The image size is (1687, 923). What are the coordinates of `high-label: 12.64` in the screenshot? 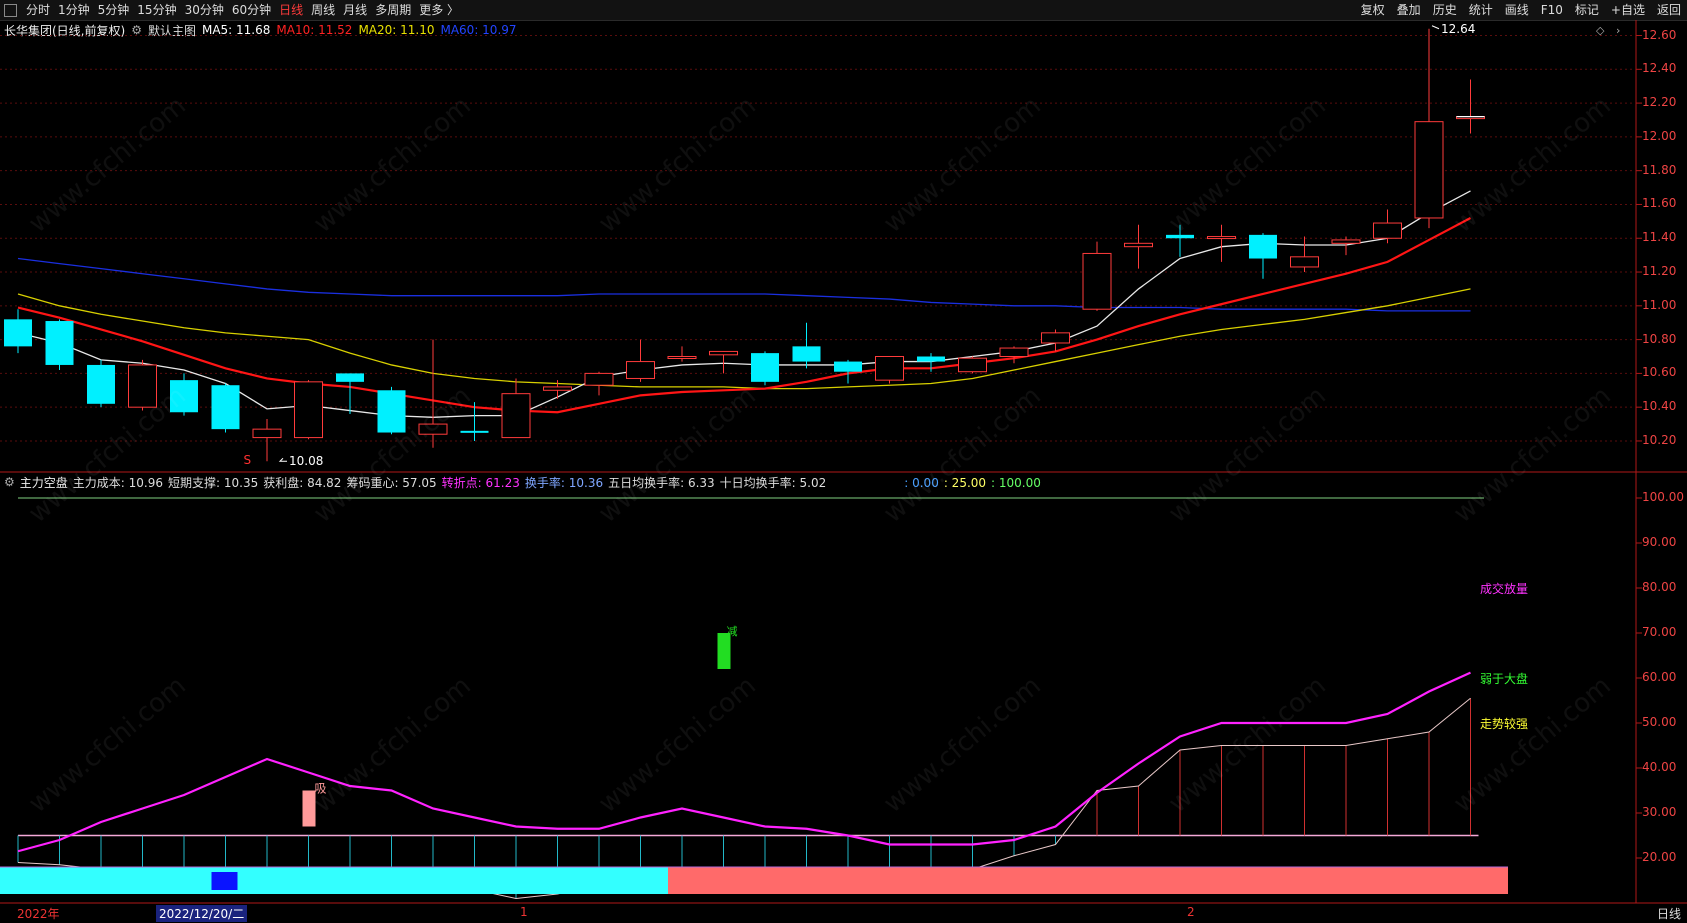 It's located at (1458, 29).